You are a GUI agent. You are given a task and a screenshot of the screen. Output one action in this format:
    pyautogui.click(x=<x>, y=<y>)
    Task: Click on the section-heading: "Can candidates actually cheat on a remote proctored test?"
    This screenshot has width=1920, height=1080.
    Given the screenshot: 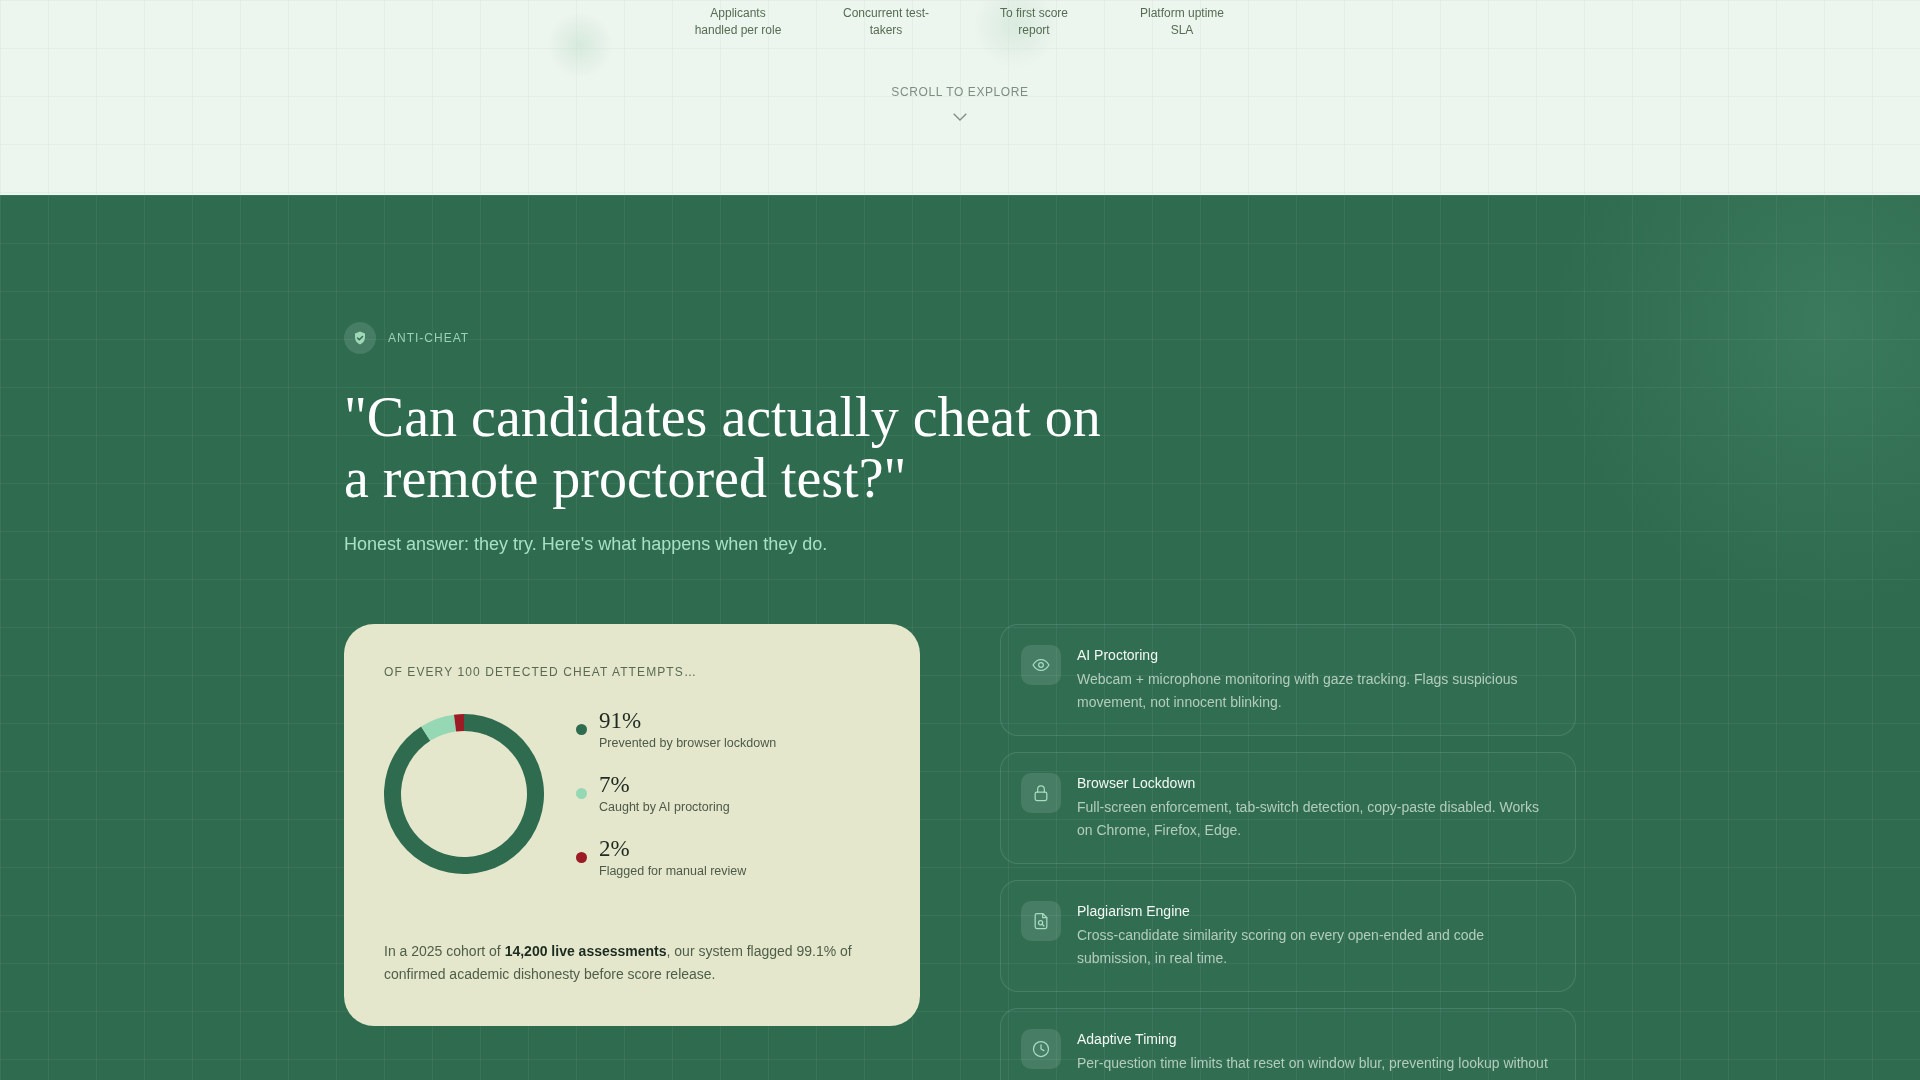 What is the action you would take?
    pyautogui.click(x=723, y=448)
    